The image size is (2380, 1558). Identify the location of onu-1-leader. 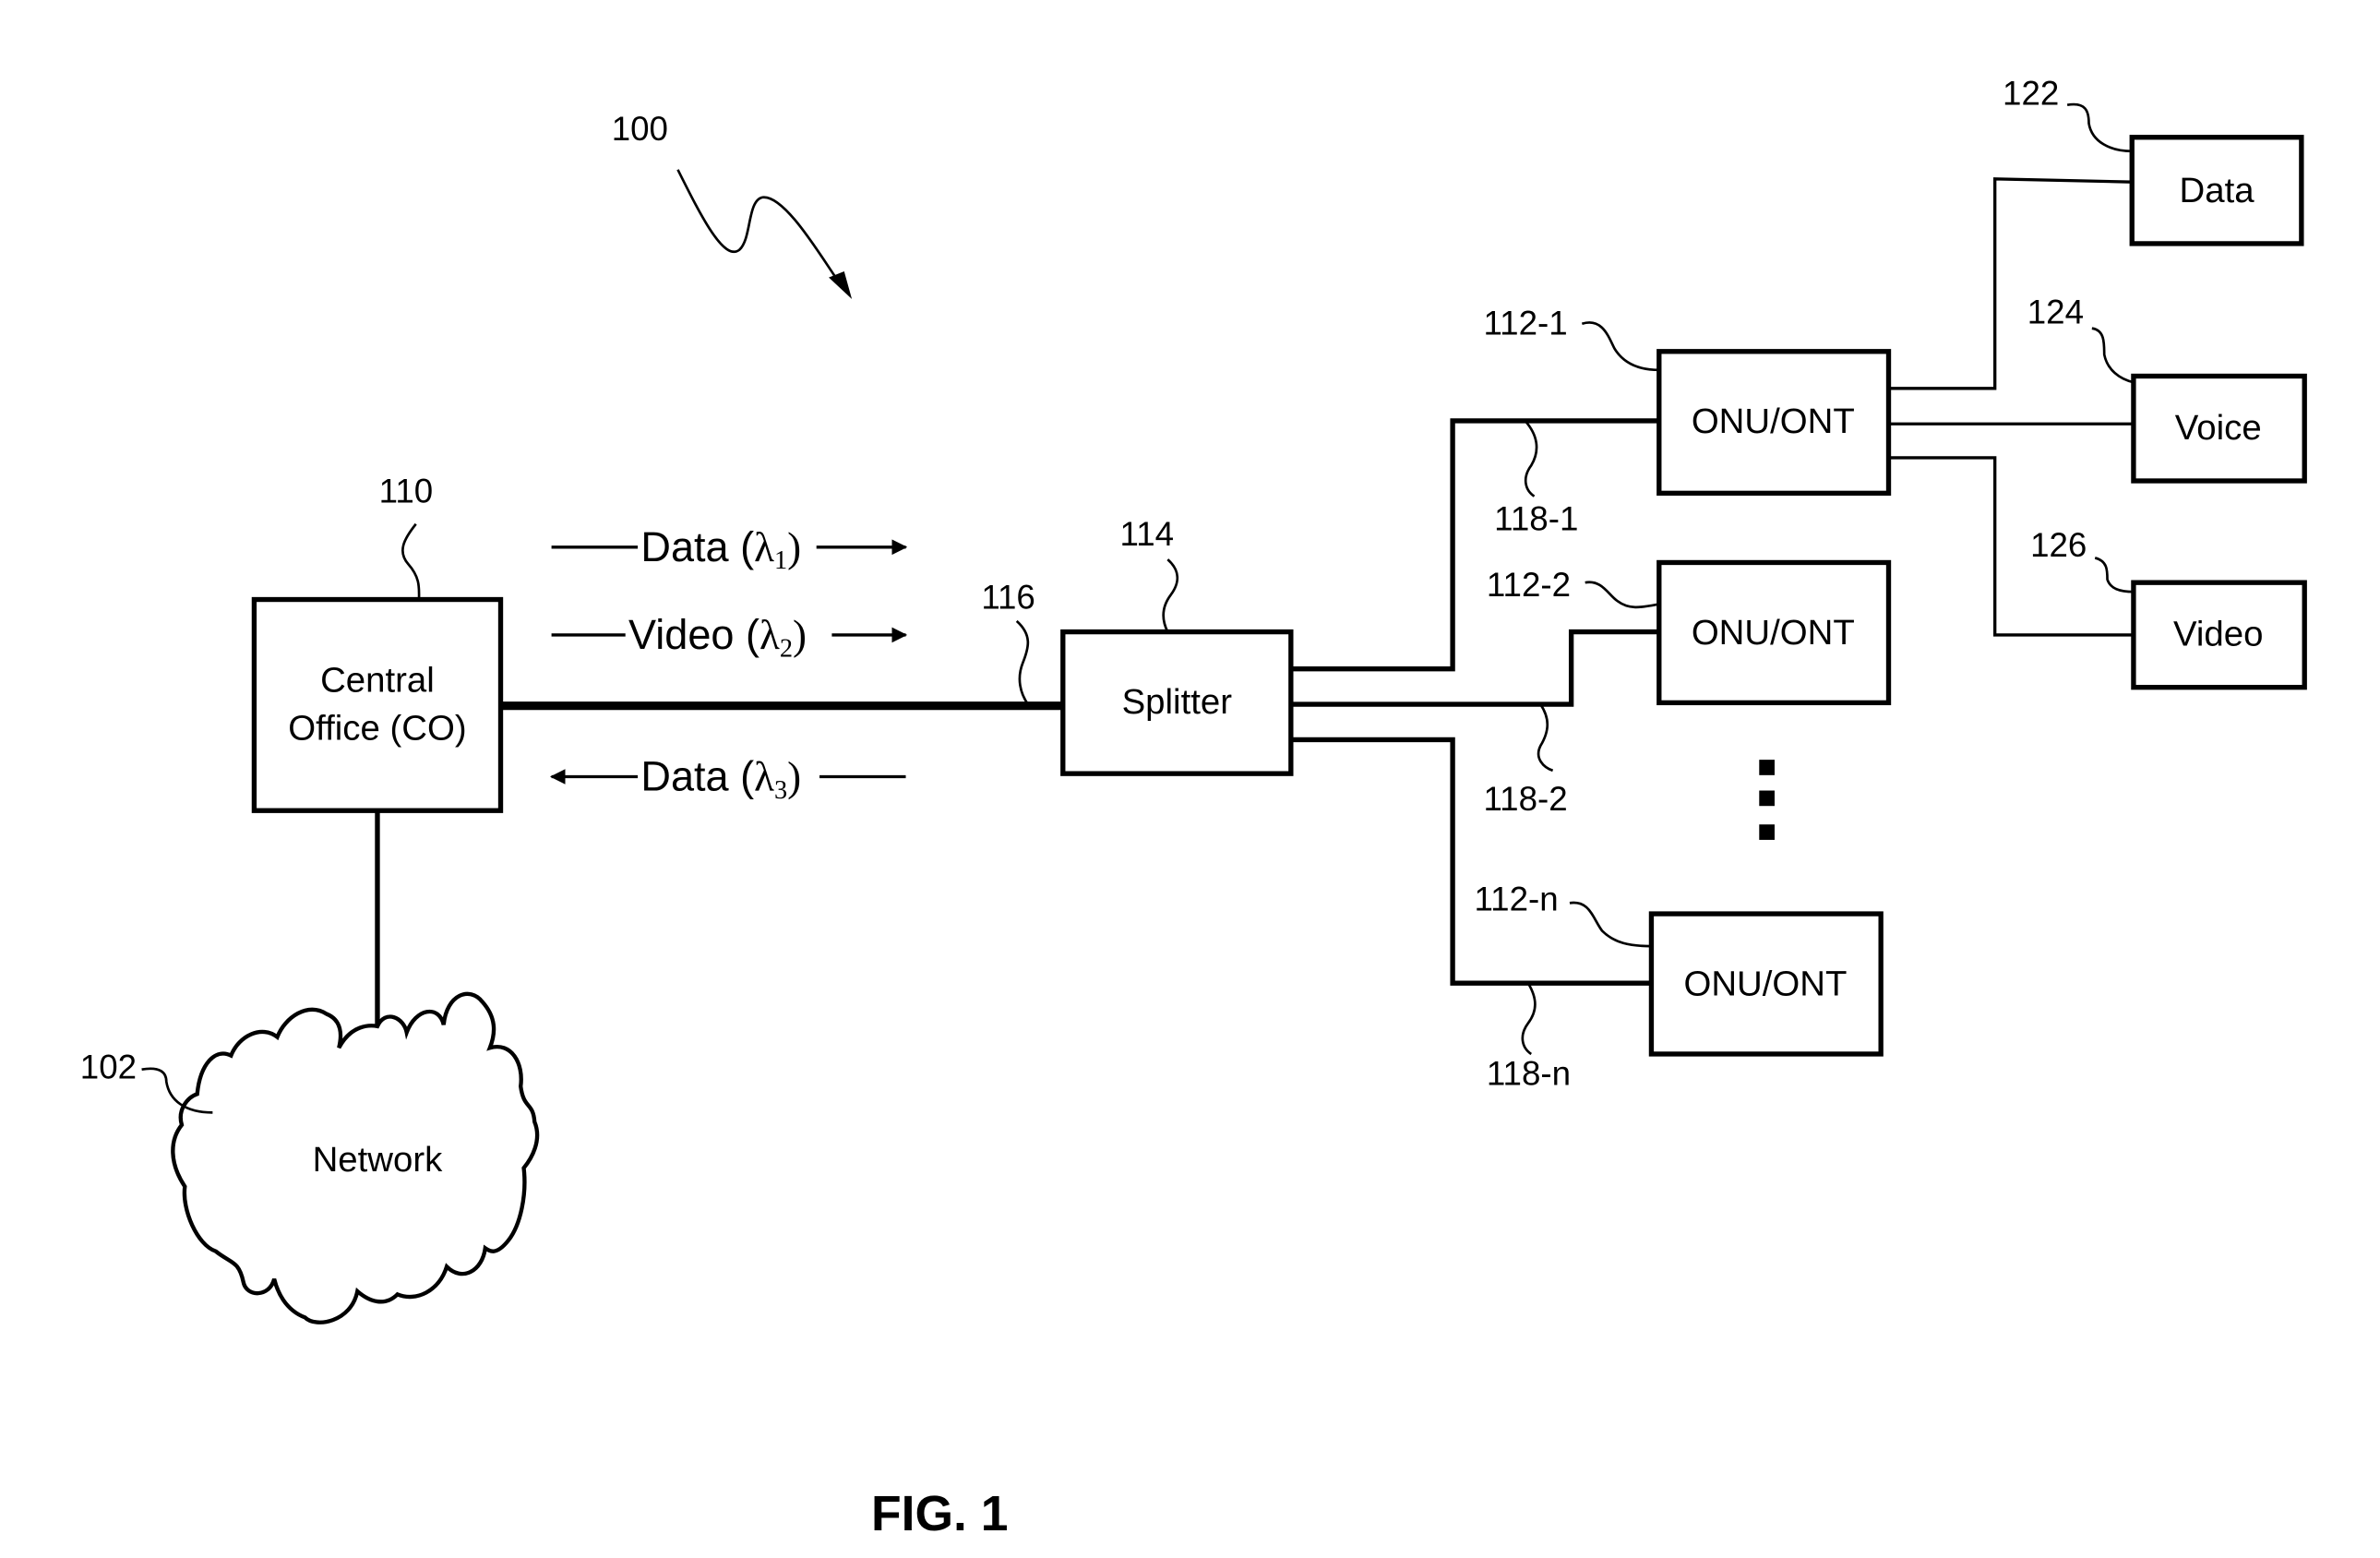
(1620, 346).